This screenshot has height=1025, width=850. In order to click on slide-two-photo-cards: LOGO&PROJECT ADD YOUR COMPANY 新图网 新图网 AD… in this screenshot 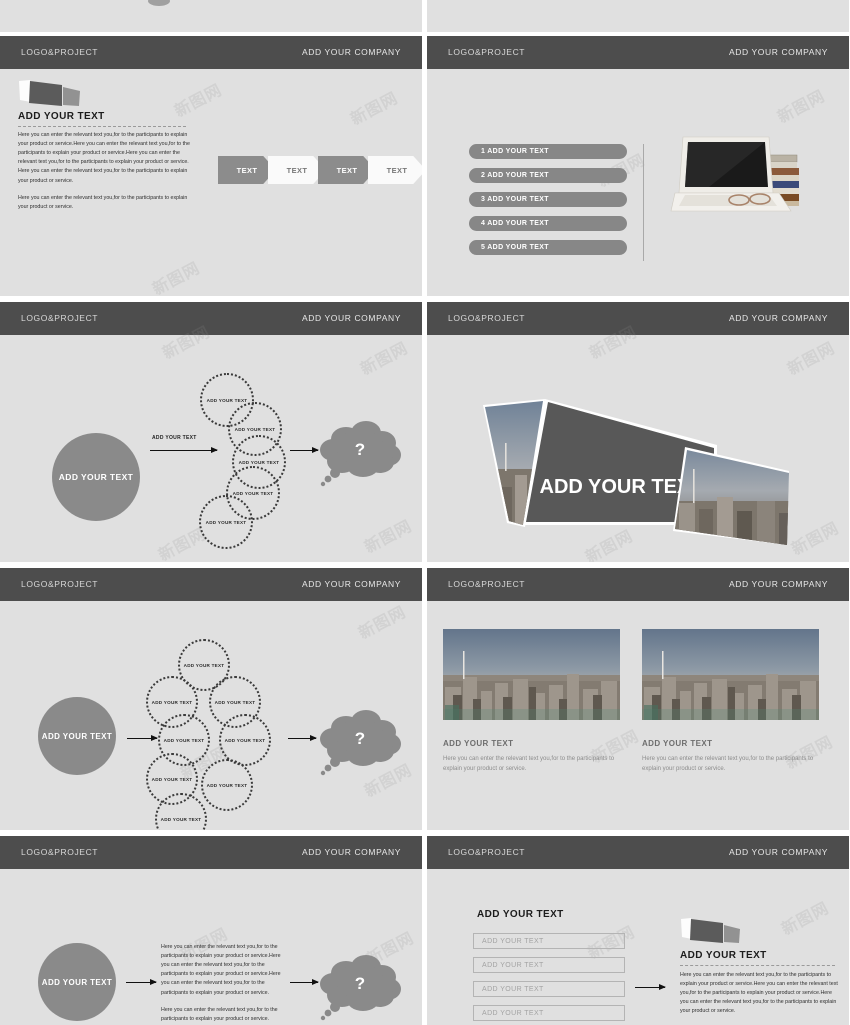, I will do `click(638, 699)`.